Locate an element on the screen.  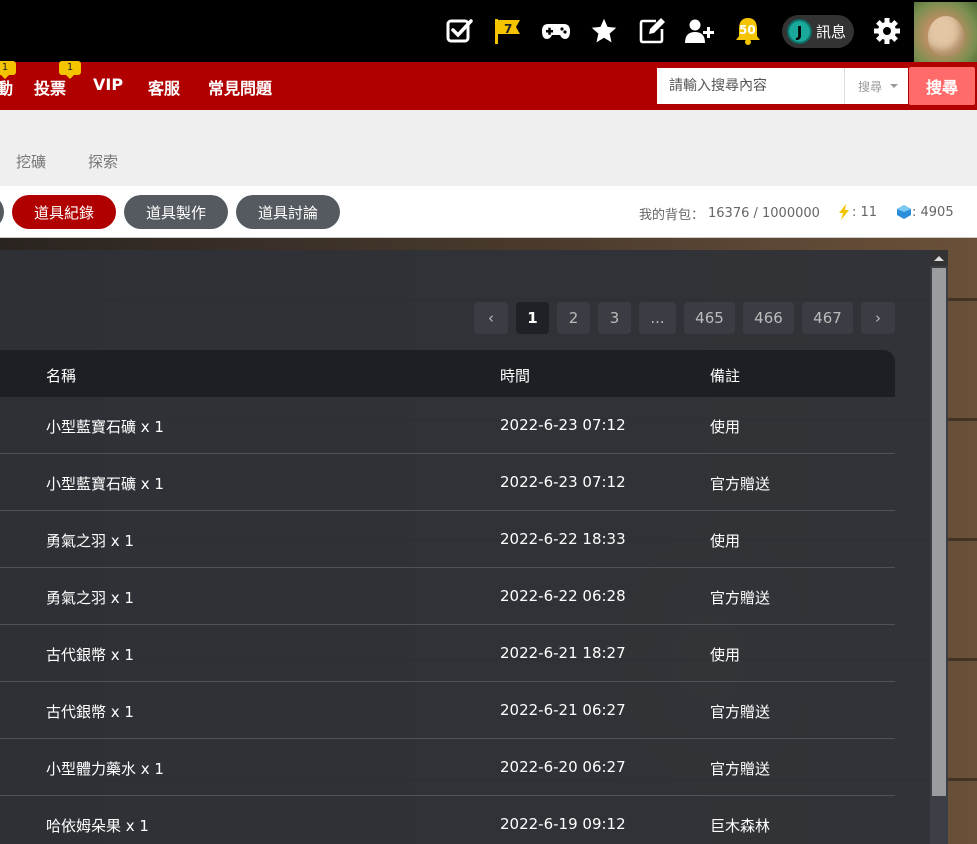
bell-count: 50 is located at coordinates (747, 30).